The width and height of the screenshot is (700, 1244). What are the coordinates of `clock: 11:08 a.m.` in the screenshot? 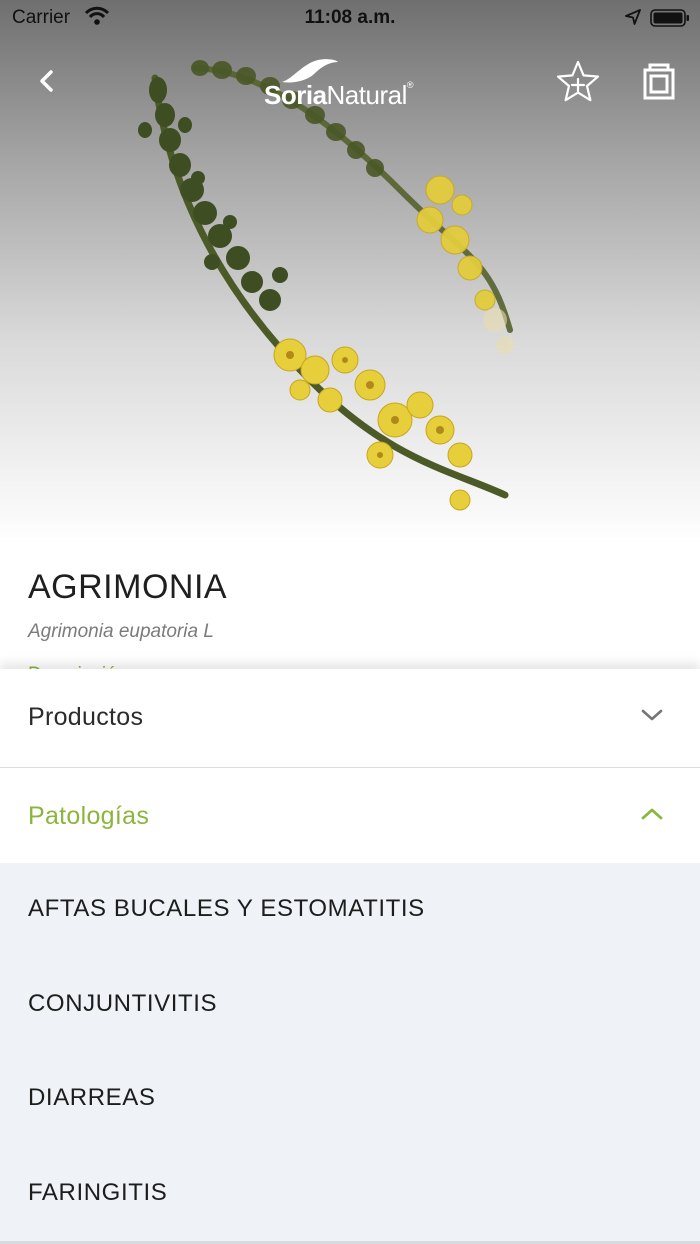 It's located at (350, 17).